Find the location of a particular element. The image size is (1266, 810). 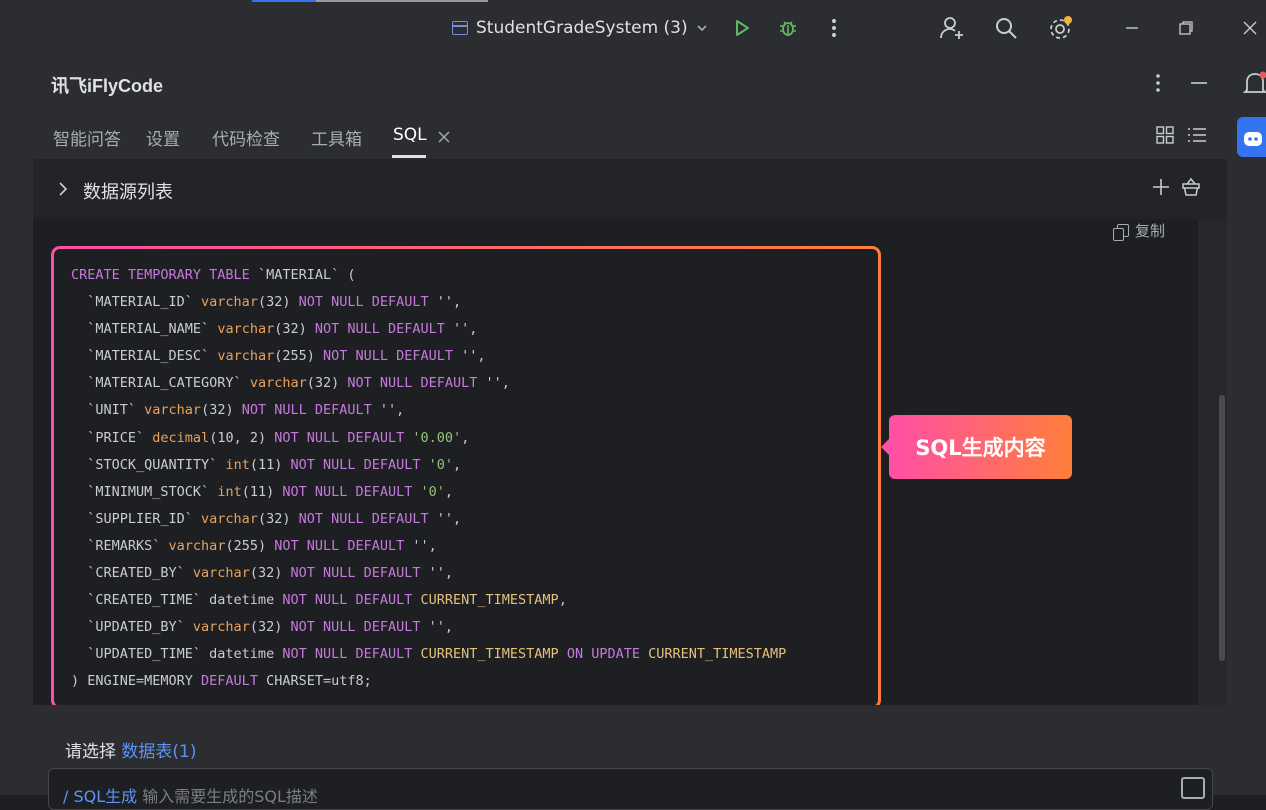

search-icon is located at coordinates (1006, 28).